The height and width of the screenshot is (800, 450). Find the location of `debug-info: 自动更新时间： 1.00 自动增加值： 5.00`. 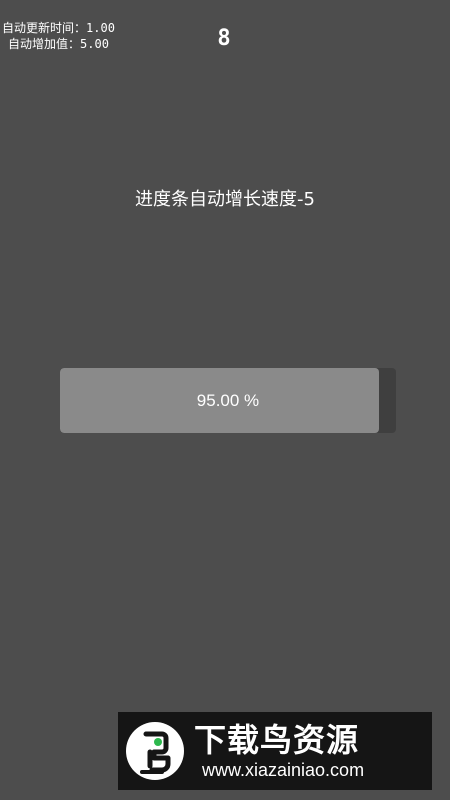

debug-info: 自动更新时间： 1.00 自动增加值： 5.00 is located at coordinates (58, 36).